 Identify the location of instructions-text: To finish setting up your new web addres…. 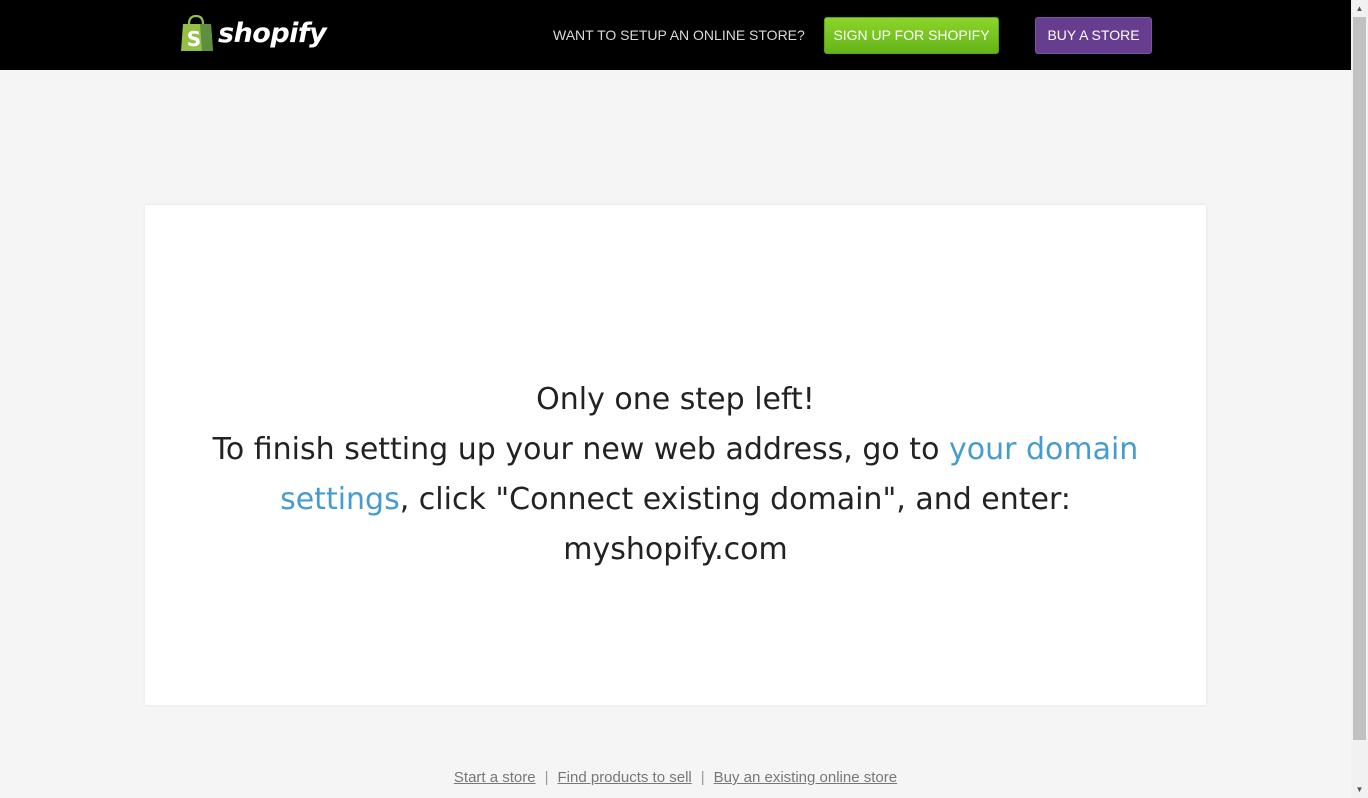
(675, 500).